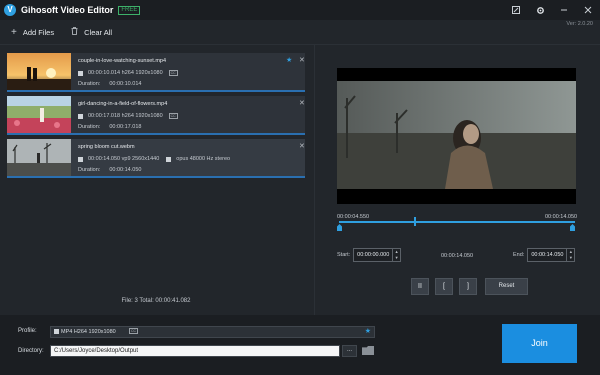  I want to click on video-stream-info: 00:00:10.014 h264 1920x1080 CC, so click(128, 73).